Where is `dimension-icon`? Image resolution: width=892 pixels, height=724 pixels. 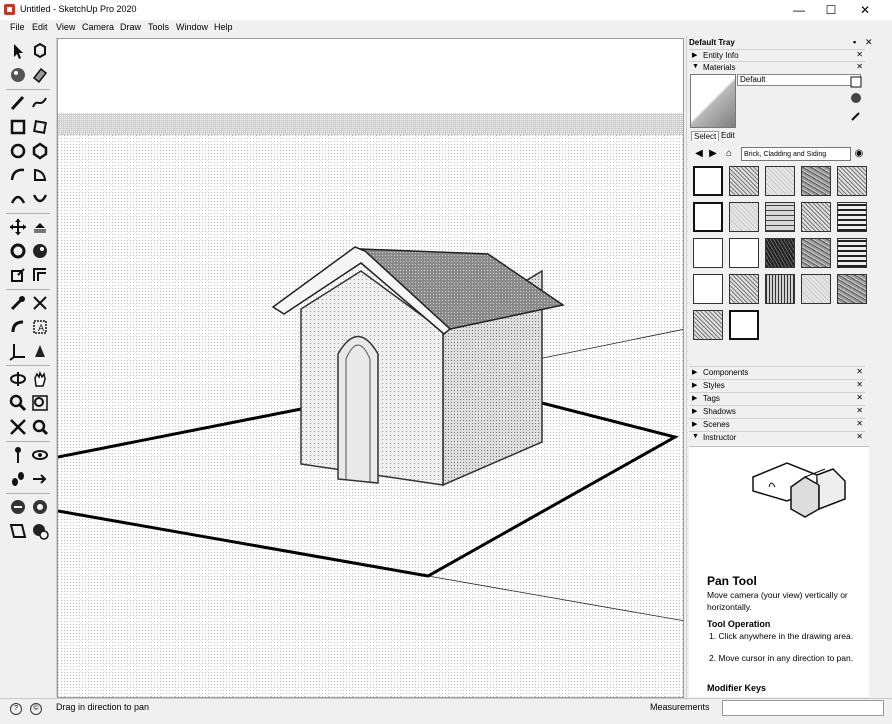 dimension-icon is located at coordinates (40, 303).